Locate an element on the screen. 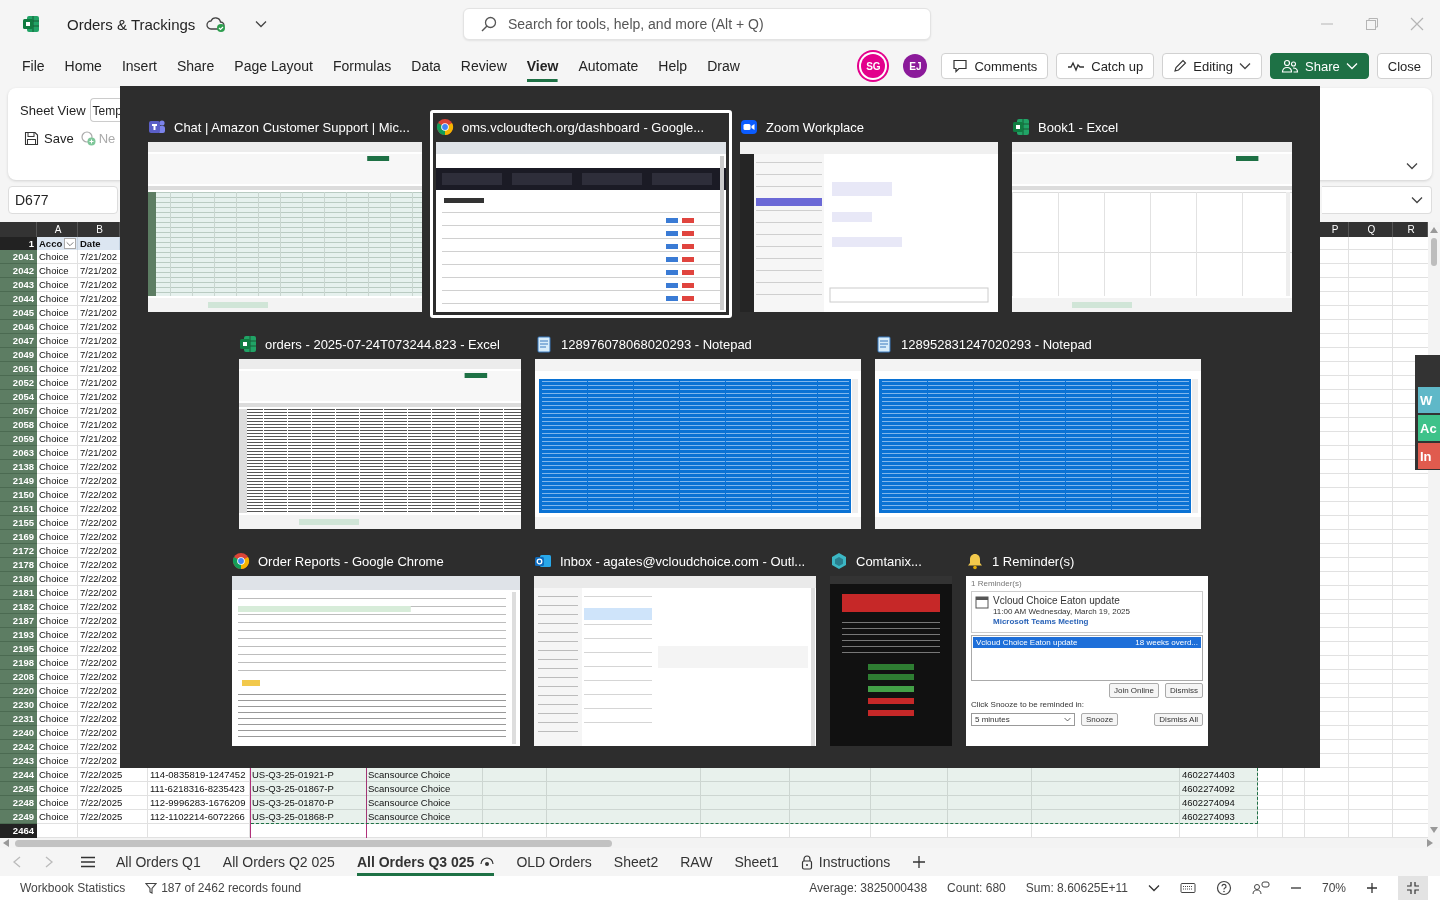 The width and height of the screenshot is (1440, 900). row-header: 2138 is located at coordinates (18, 467).